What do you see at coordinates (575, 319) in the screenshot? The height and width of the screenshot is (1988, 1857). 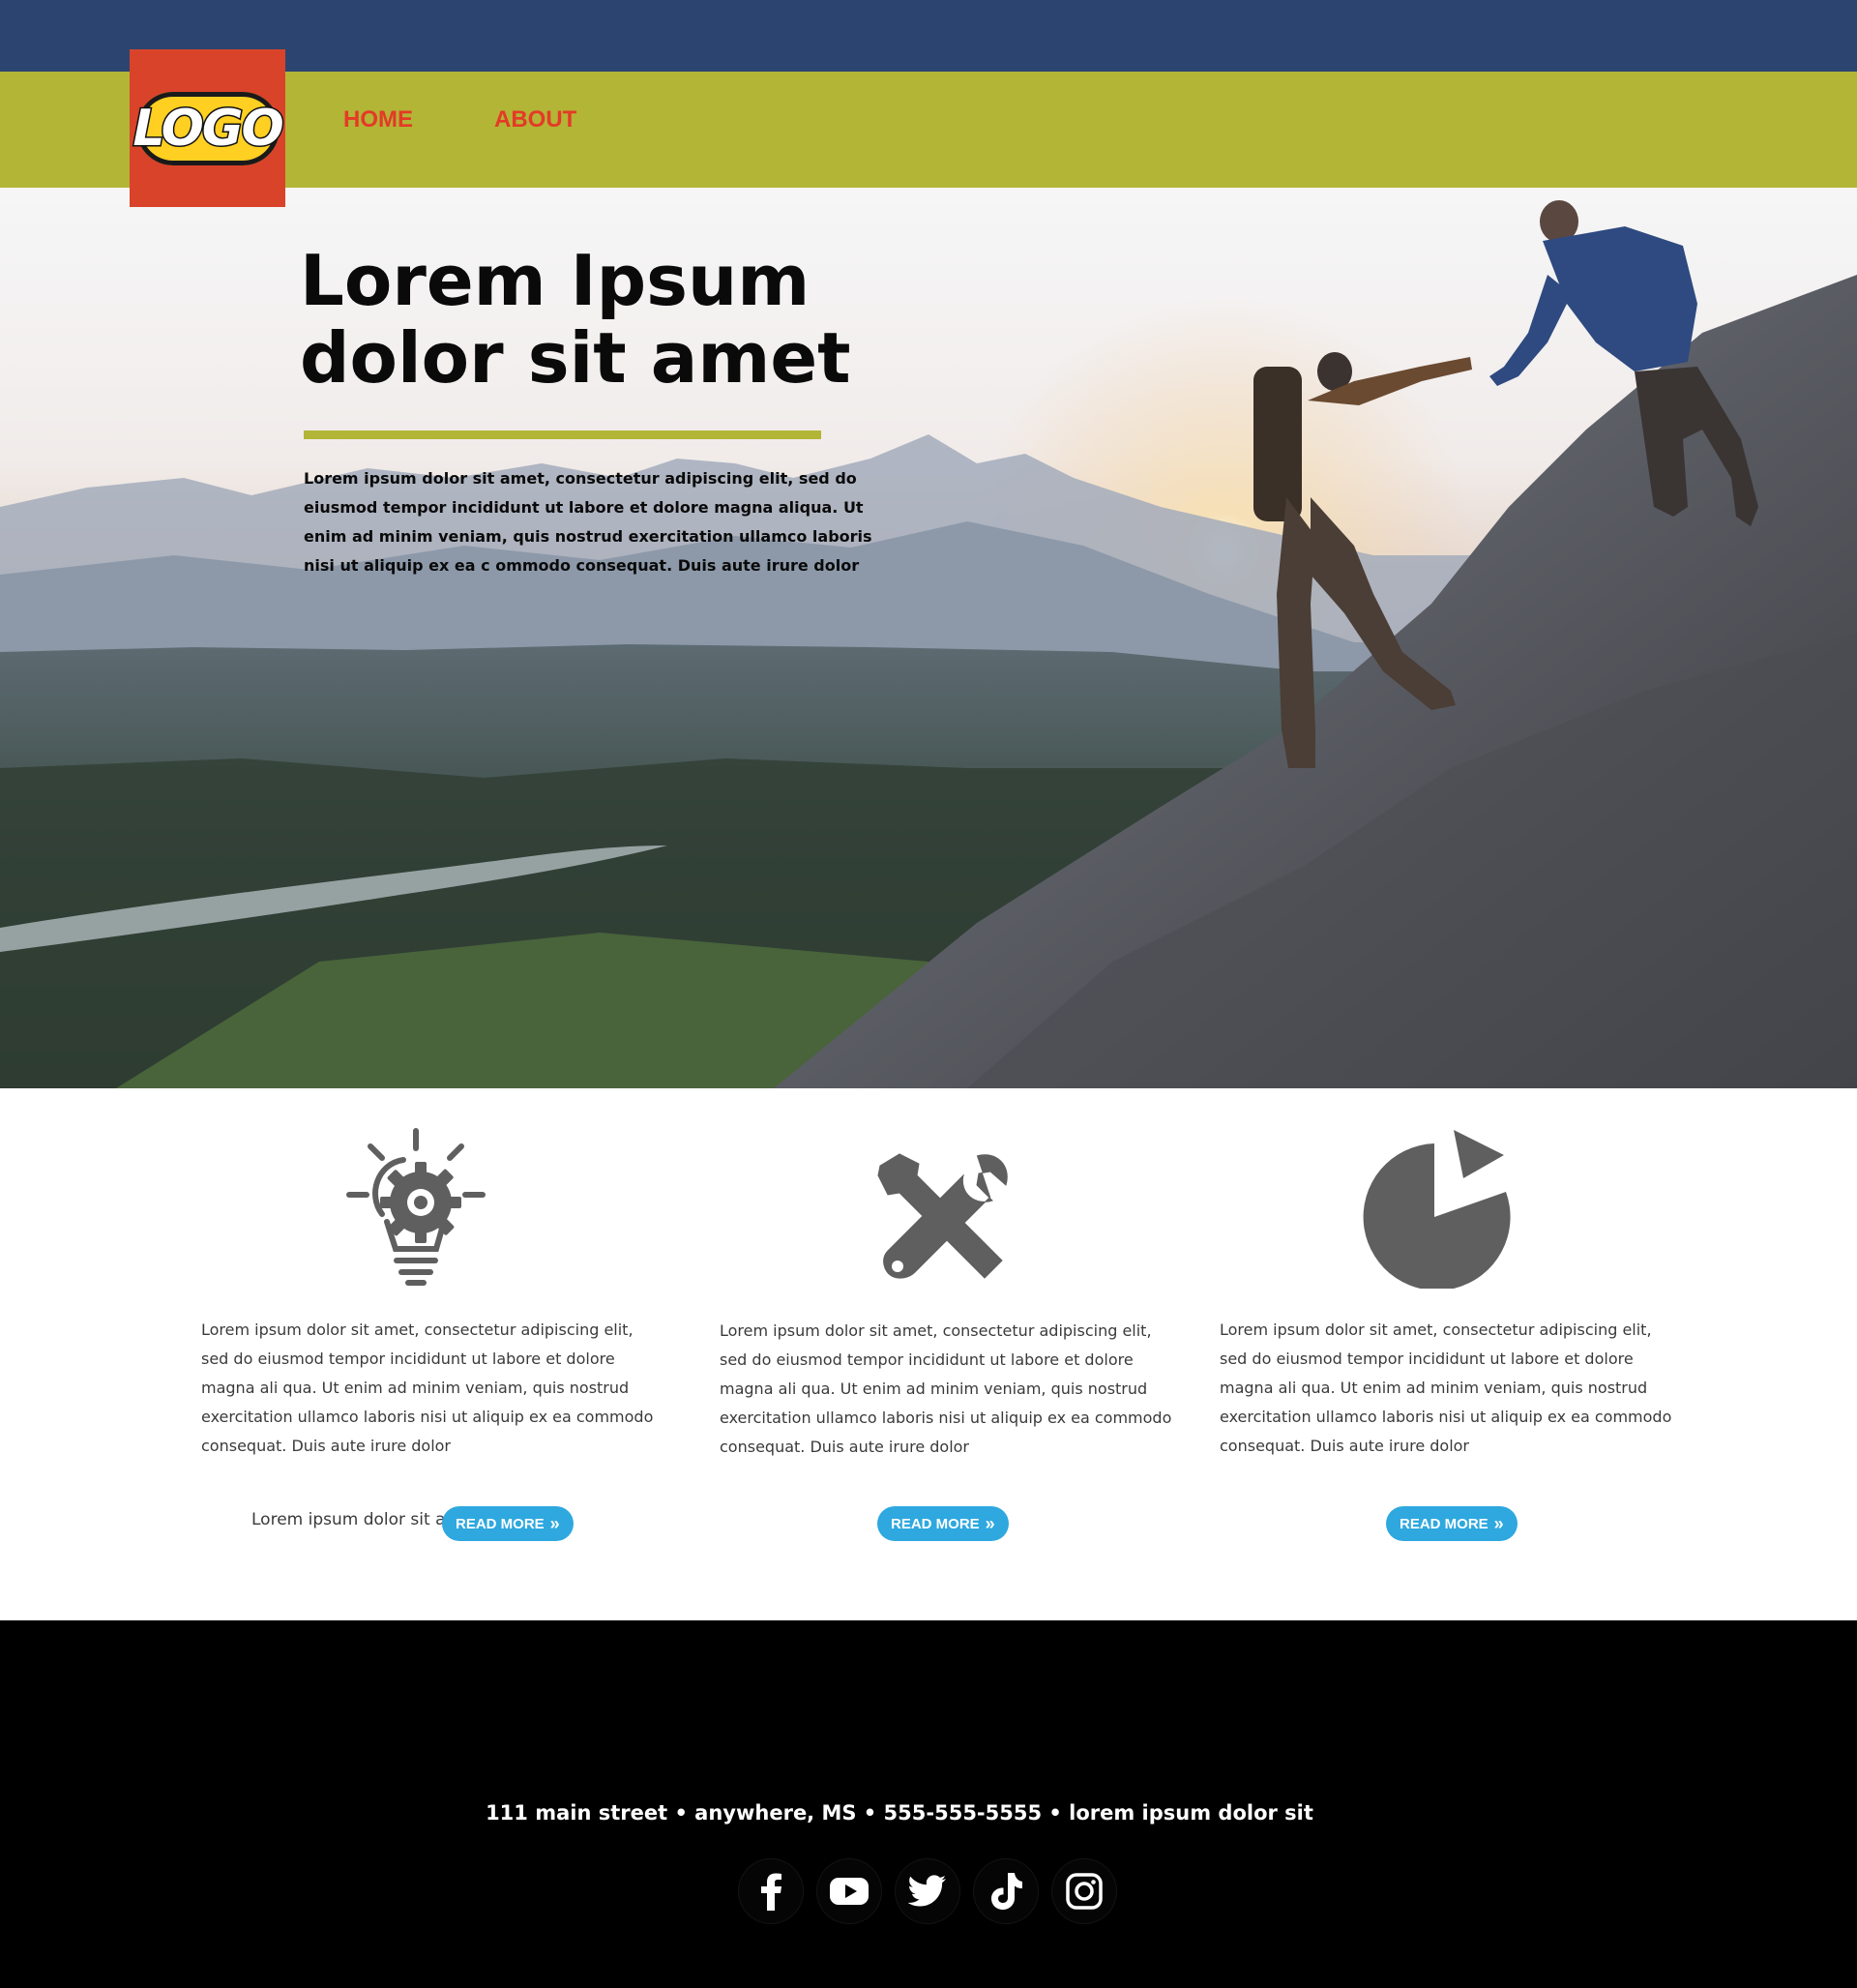 I see `hero-title: Lorem Ipsum dolor sit amet` at bounding box center [575, 319].